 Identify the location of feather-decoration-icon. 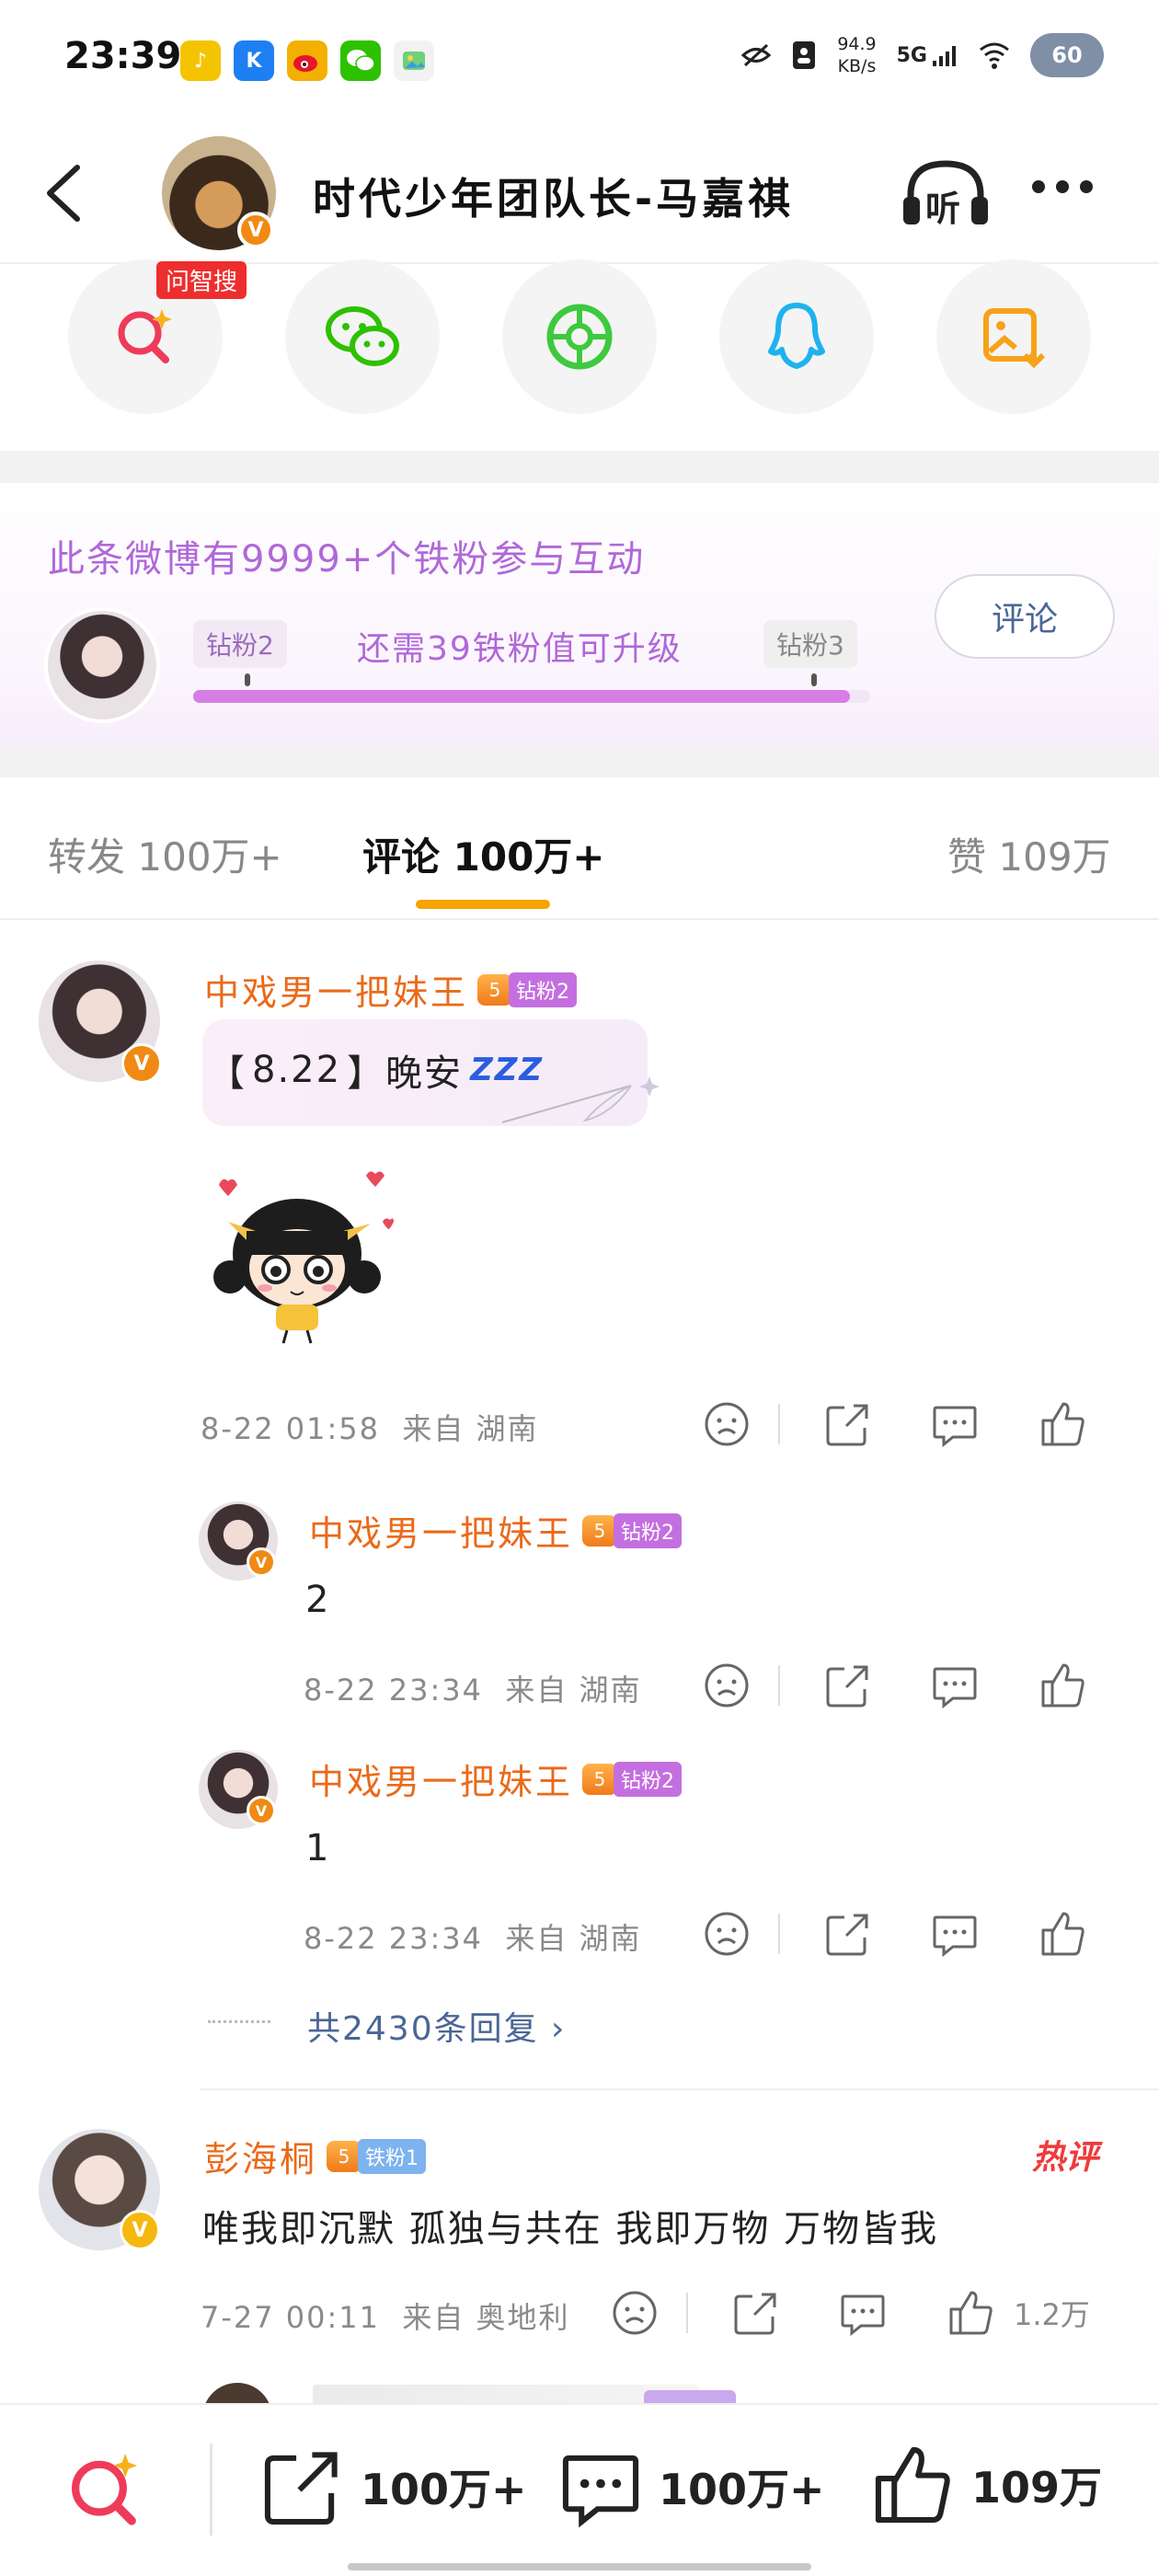
(580, 1099).